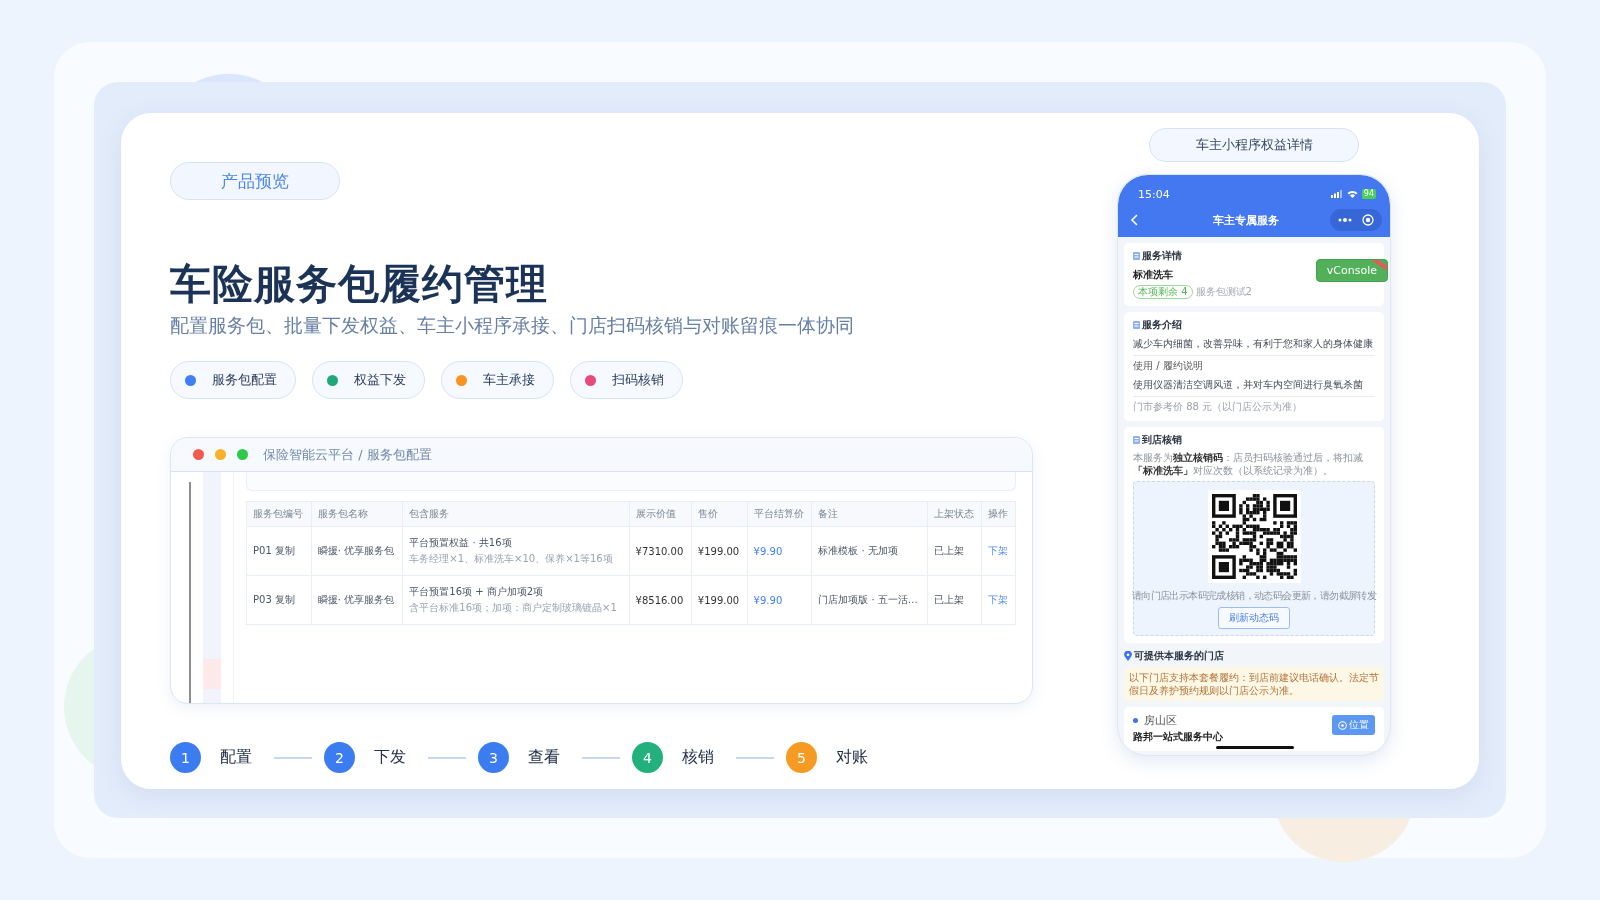 The image size is (1600, 900). What do you see at coordinates (512, 325) in the screenshot?
I see `page-subtitle: 配置服务包、批量下发权益、车主小程序承接、门店扫码核销与对账留痕一体协同` at bounding box center [512, 325].